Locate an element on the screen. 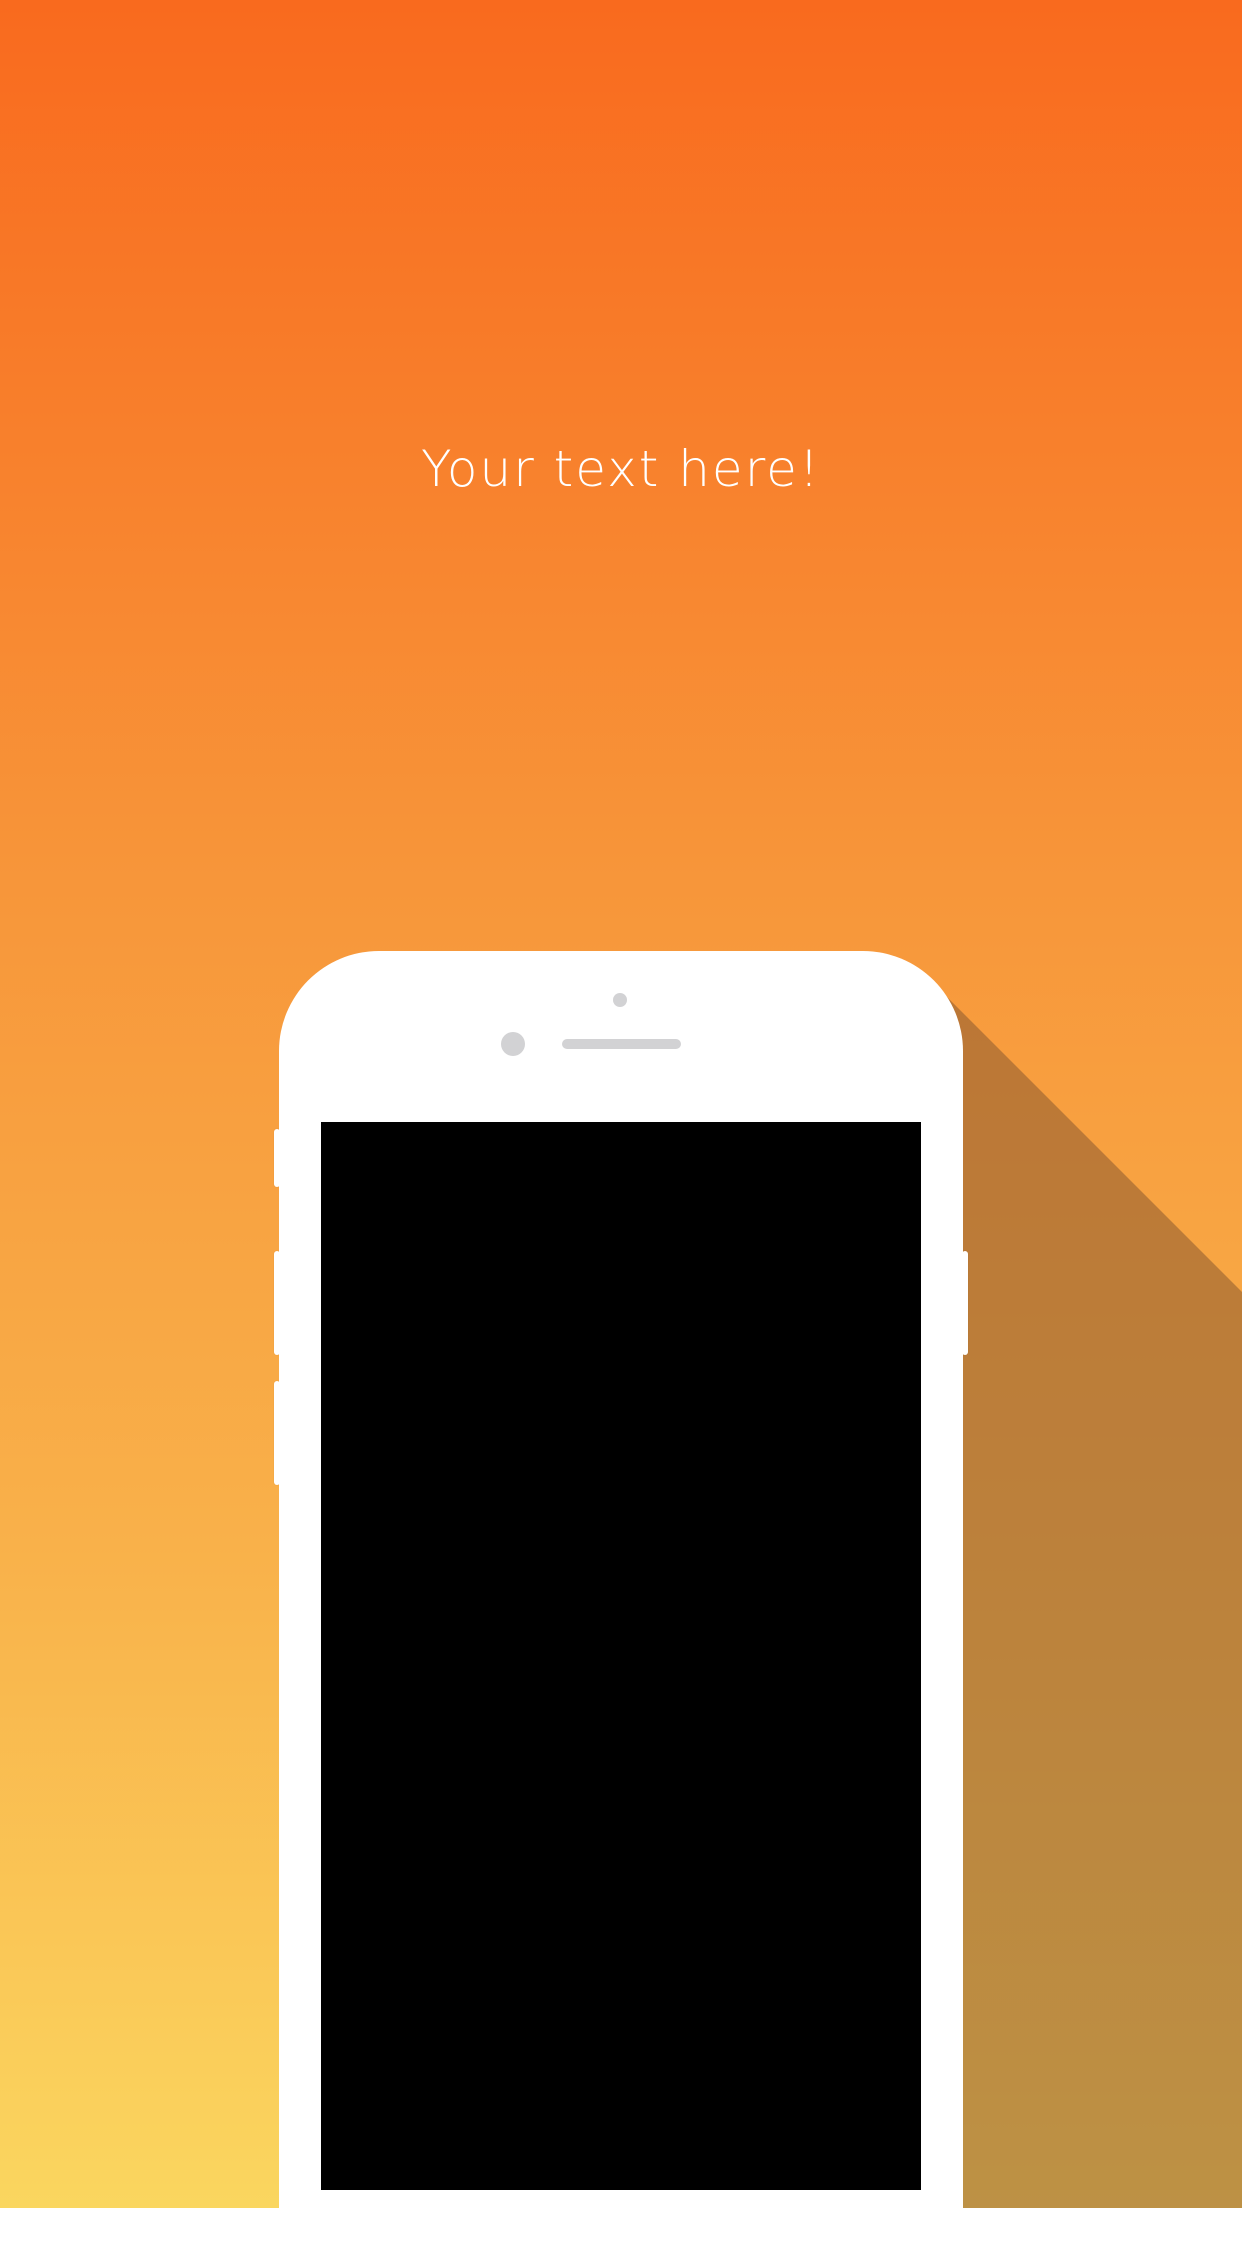 The image size is (1242, 2251). front-camera-icon is located at coordinates (513, 1044).